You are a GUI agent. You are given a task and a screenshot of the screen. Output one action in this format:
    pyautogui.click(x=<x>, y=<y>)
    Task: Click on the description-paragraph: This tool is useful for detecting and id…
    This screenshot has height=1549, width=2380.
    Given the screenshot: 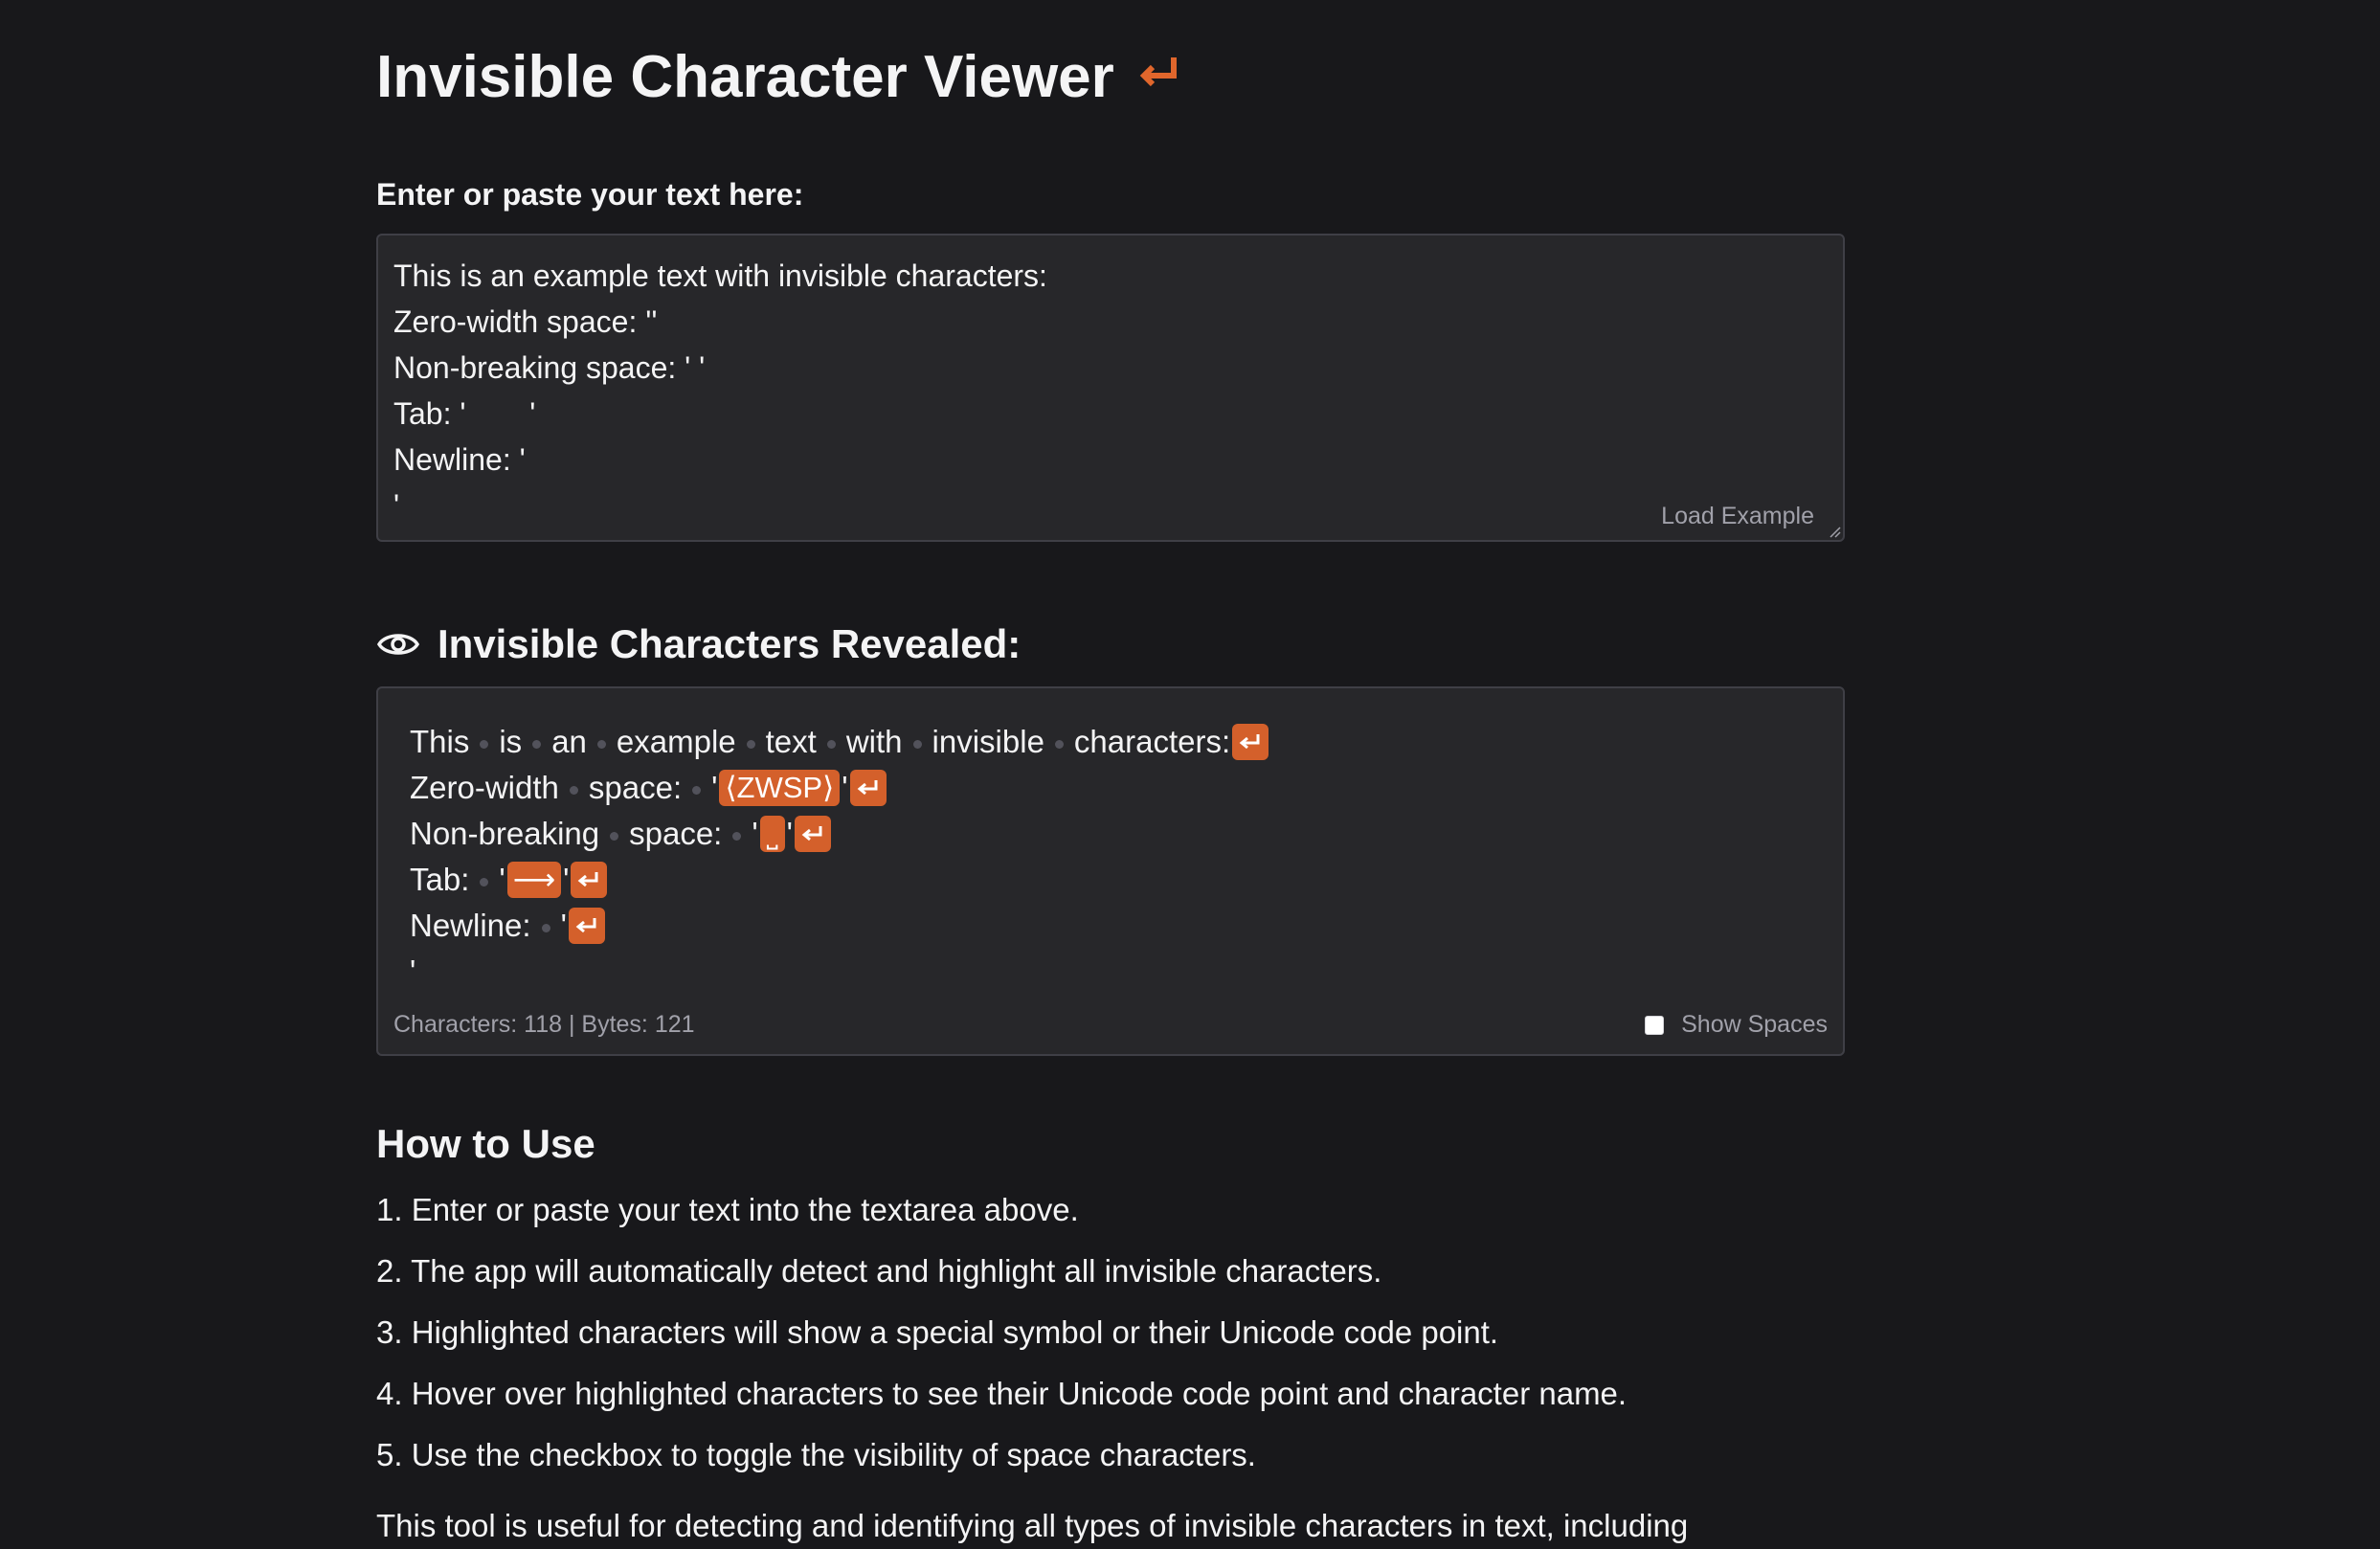 What is the action you would take?
    pyautogui.click(x=1032, y=1525)
    